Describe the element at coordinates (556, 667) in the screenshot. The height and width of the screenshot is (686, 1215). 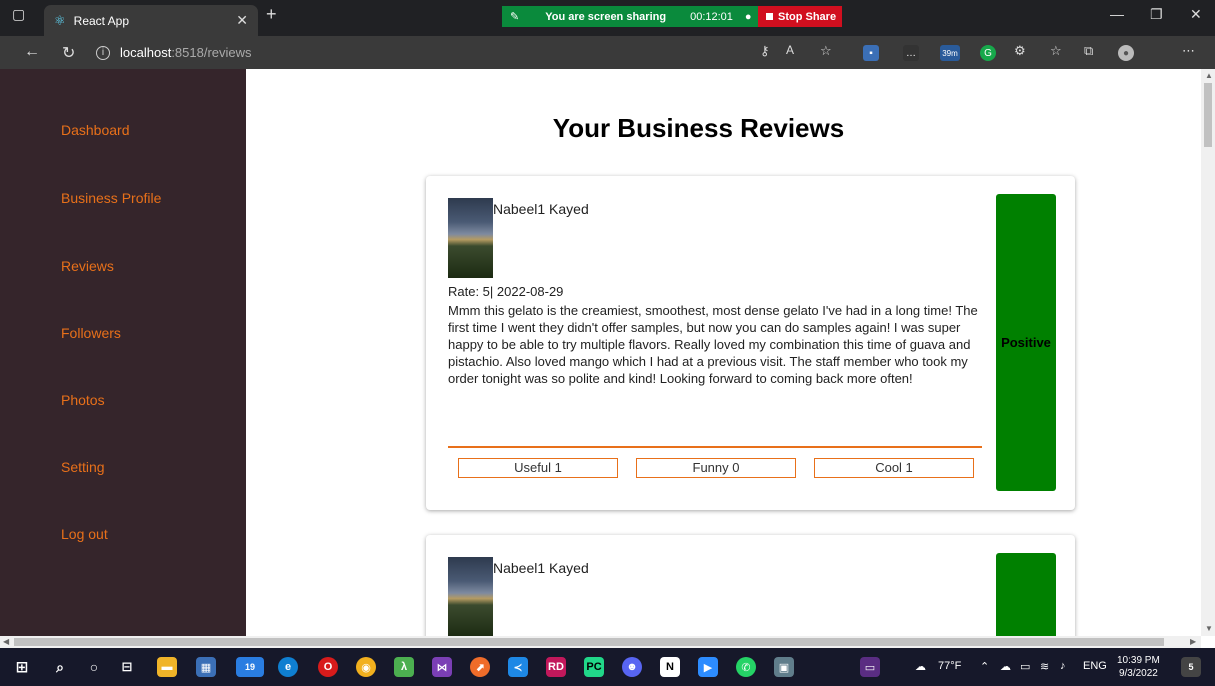
I see `rider-icon: RD` at that location.